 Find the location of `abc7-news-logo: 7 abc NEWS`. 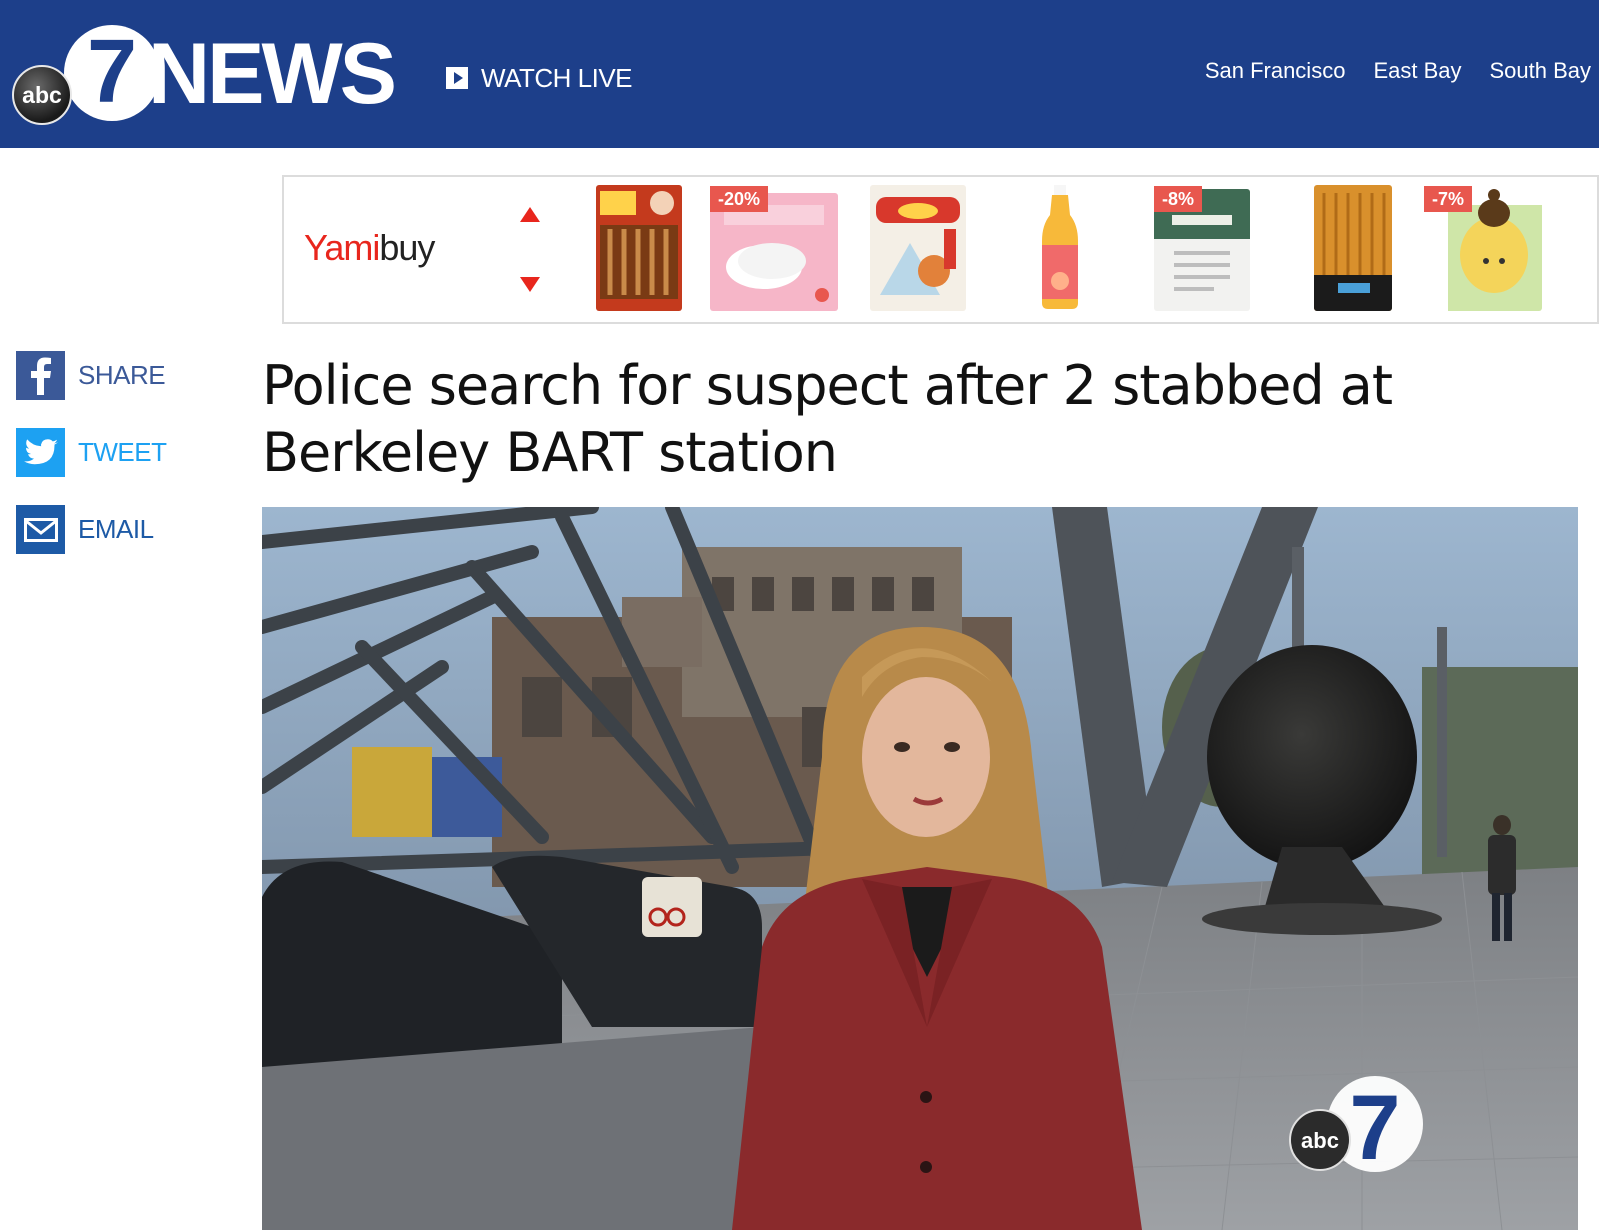

abc7-news-logo: 7 abc NEWS is located at coordinates (212, 75).